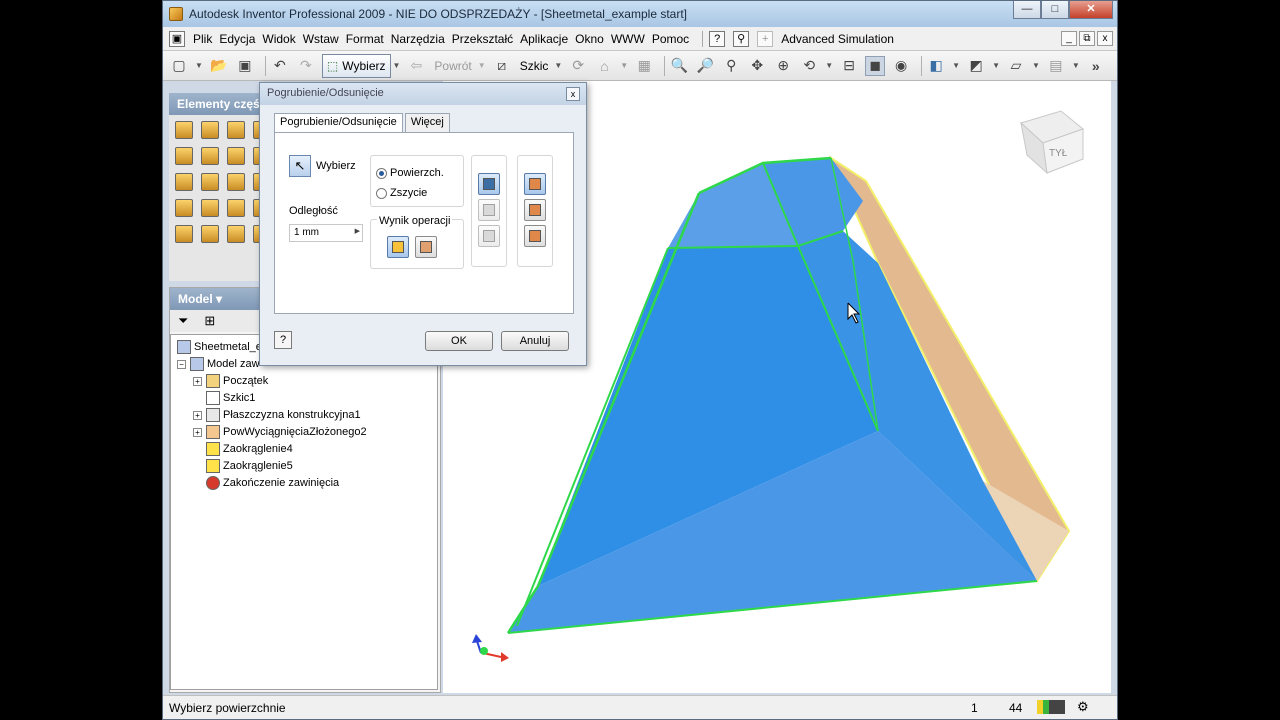  I want to click on redo-icon: ↷, so click(306, 66).